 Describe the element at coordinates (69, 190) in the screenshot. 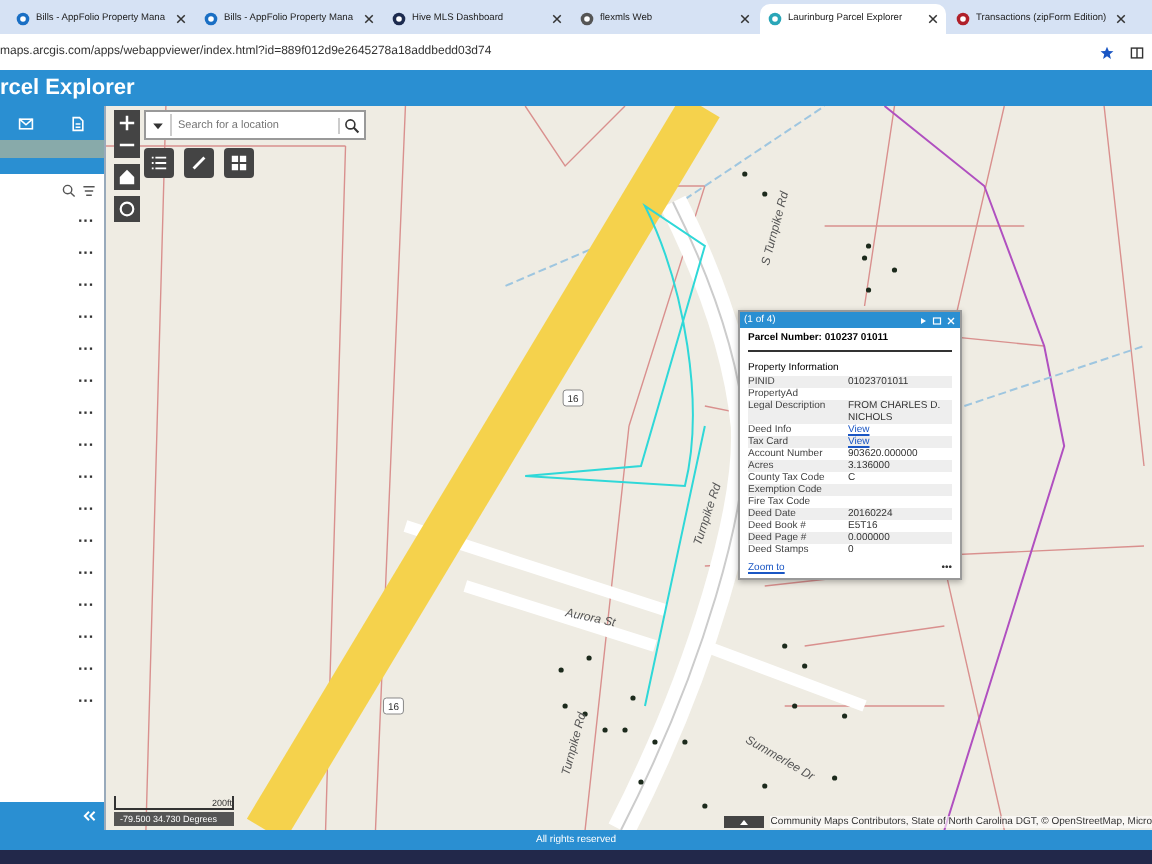

I see `search-icon` at that location.